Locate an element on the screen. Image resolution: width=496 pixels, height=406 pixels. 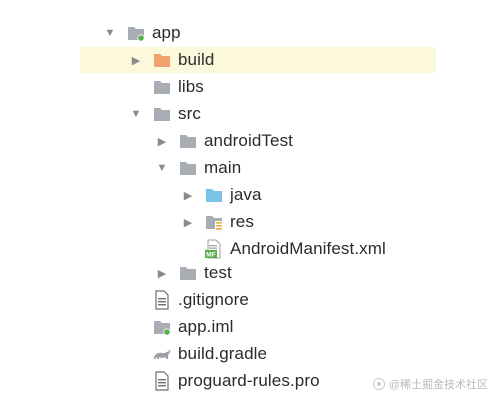
module-file-icon is located at coordinates (162, 327).